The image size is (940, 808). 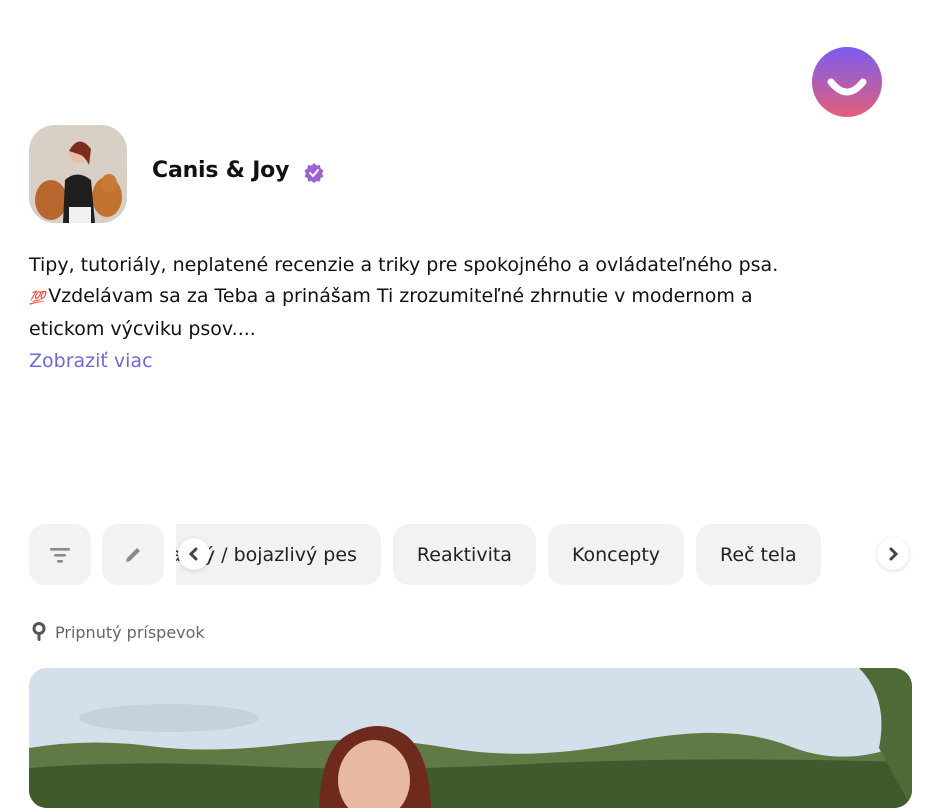 What do you see at coordinates (616, 554) in the screenshot?
I see `tab-koncepty: Koncepty` at bounding box center [616, 554].